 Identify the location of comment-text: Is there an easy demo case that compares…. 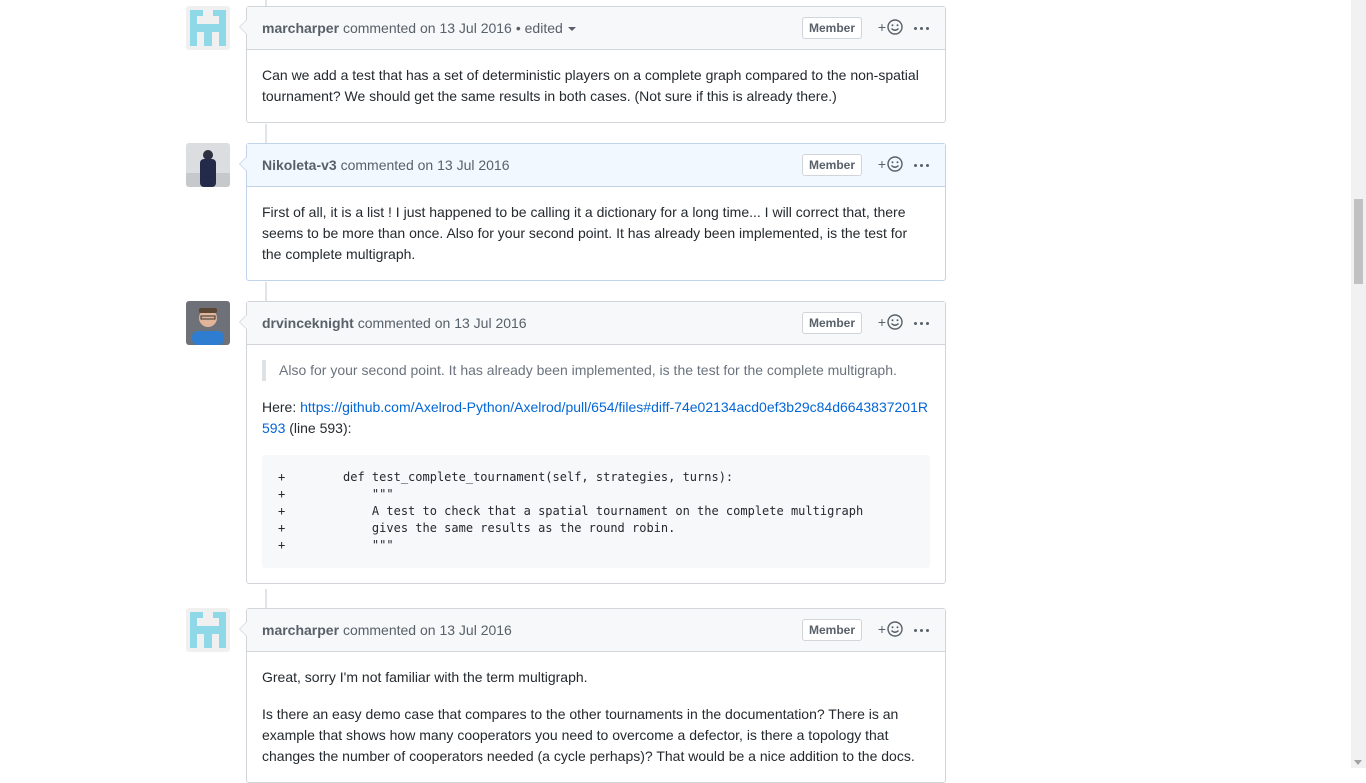
(588, 735).